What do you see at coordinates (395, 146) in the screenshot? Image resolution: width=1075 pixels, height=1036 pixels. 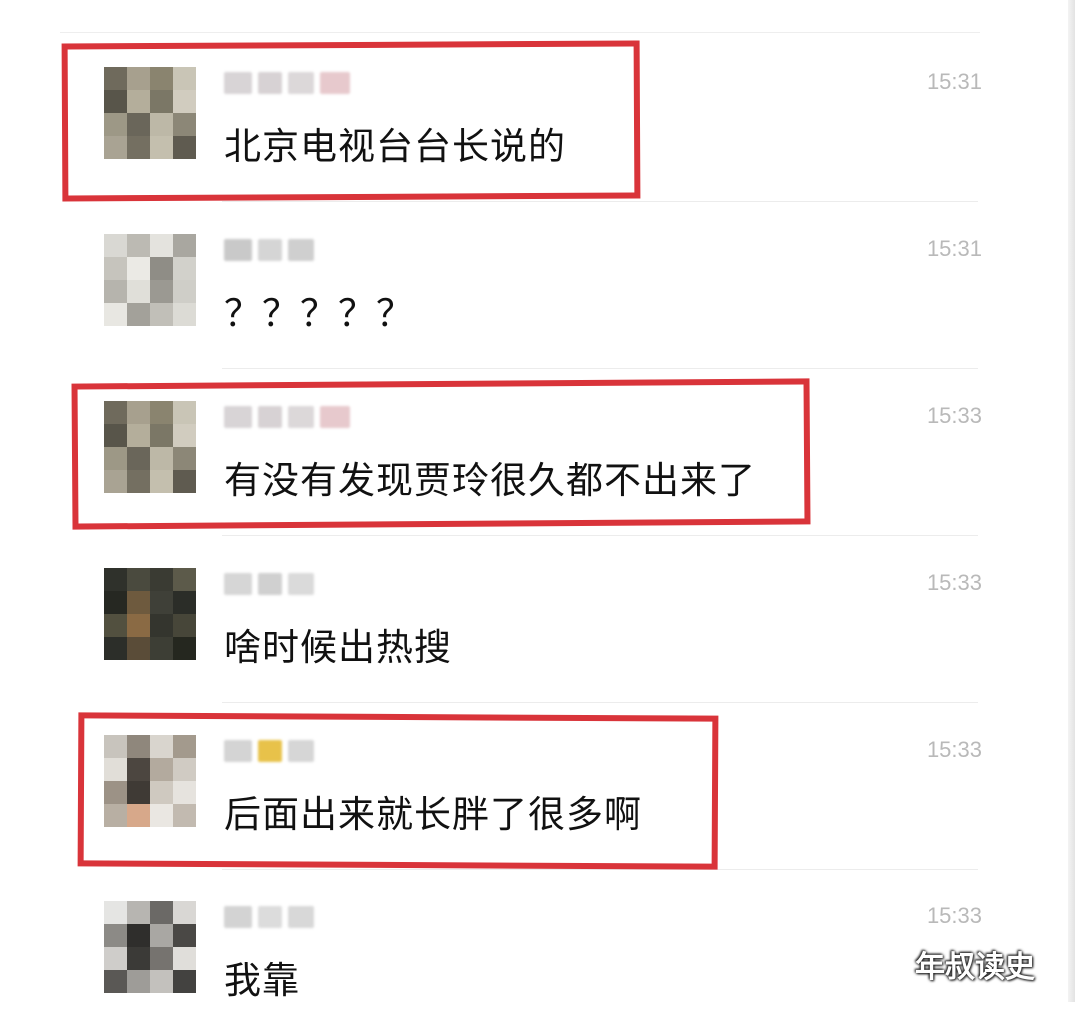 I see `message-text: 北京电视台台长说的` at bounding box center [395, 146].